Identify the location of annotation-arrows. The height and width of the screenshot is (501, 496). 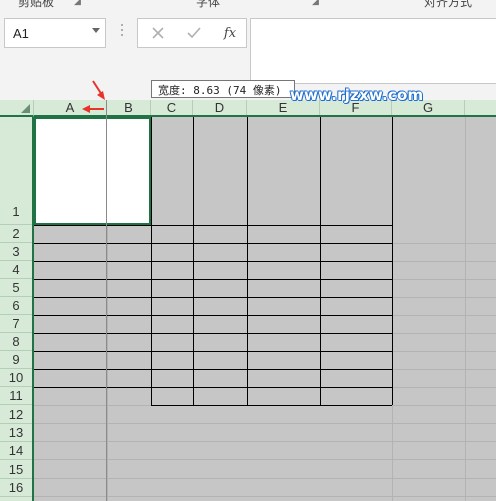
(93, 96).